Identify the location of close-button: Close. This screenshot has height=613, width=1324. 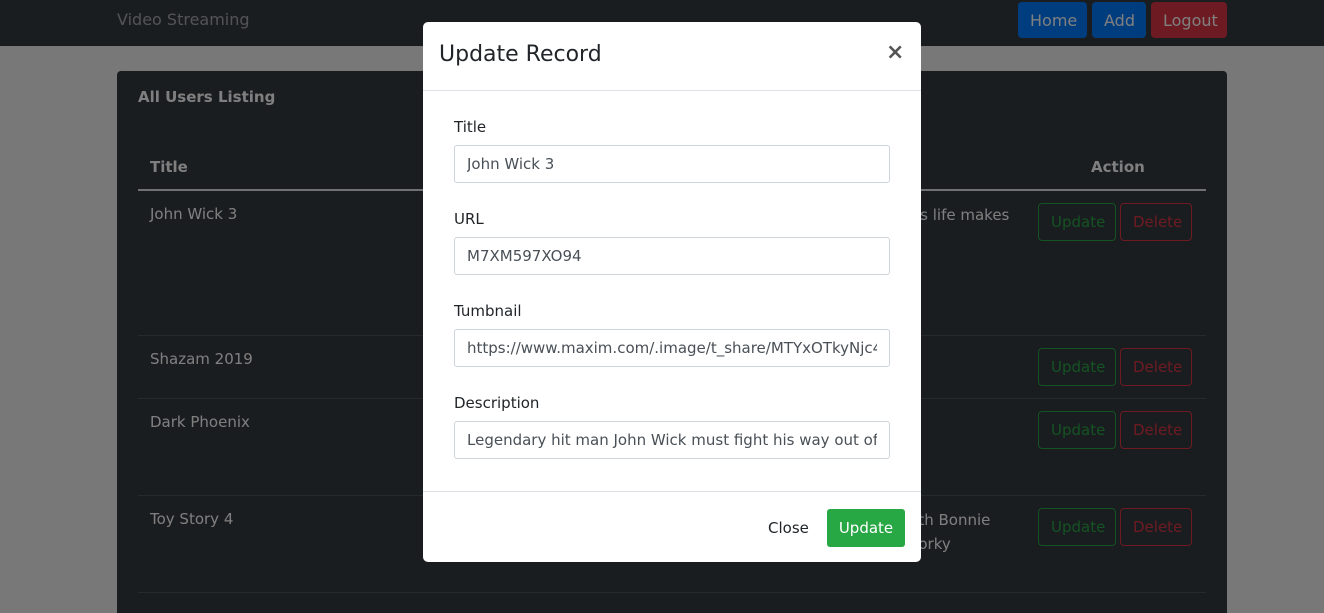
(788, 528).